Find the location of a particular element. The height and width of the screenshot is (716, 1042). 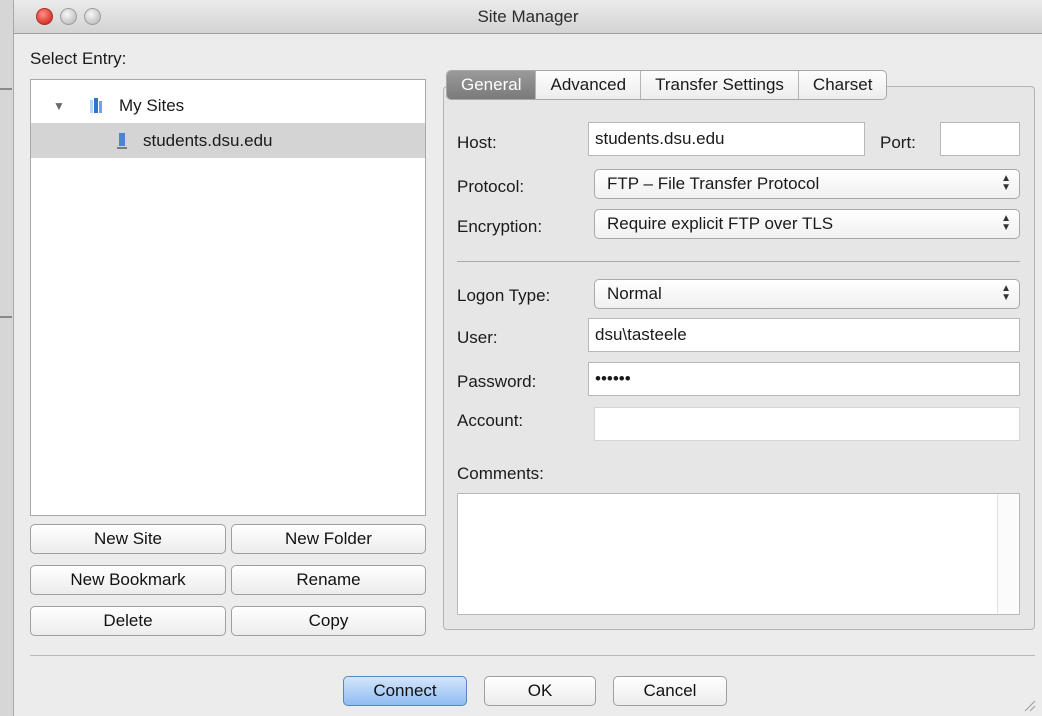

password-label: Password: is located at coordinates (497, 381).